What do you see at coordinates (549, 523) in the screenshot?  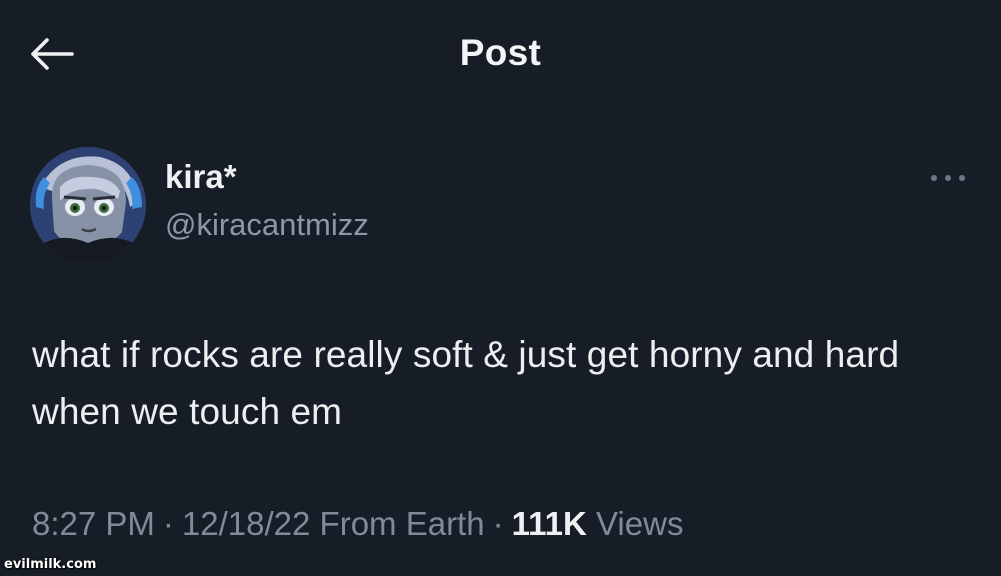 I see `views-count: 111K` at bounding box center [549, 523].